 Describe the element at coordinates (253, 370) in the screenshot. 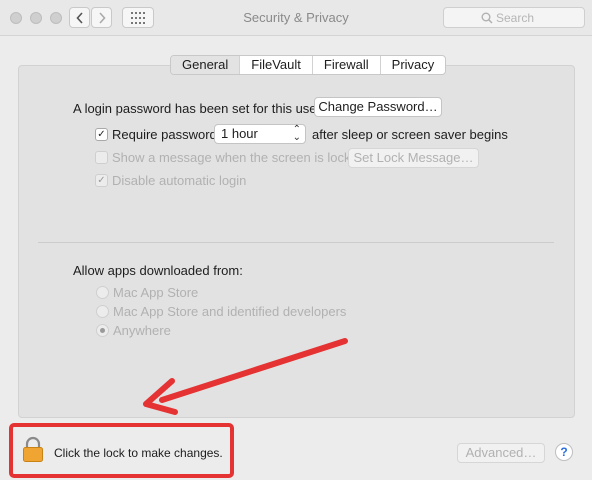

I see `annotation-arrow-shaft` at that location.